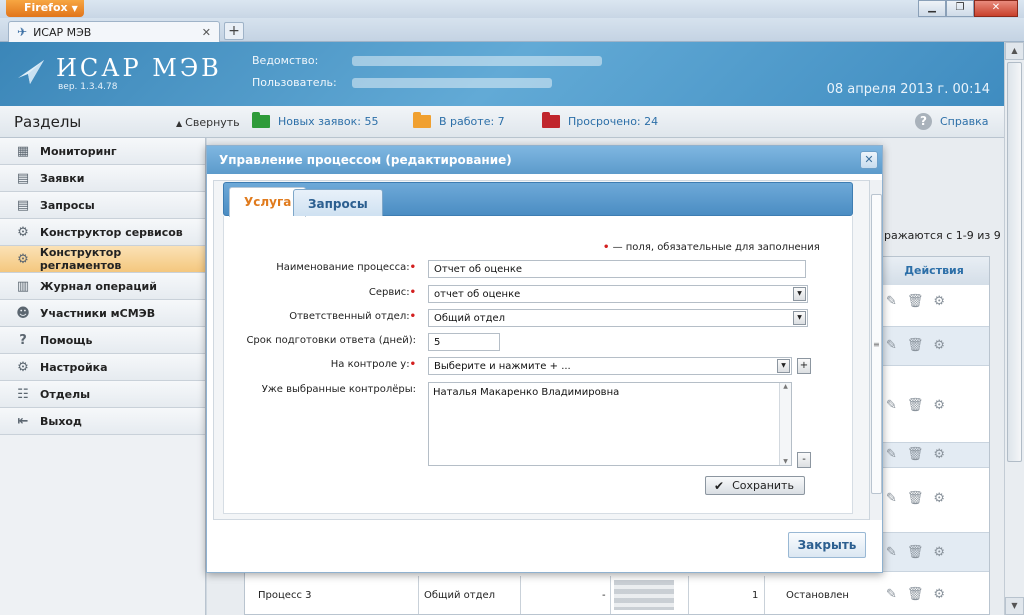 This screenshot has height=615, width=1024. What do you see at coordinates (102, 259) in the screenshot?
I see `sidebar-item-regulation-builder: ⚙ Конструктор регламентов` at bounding box center [102, 259].